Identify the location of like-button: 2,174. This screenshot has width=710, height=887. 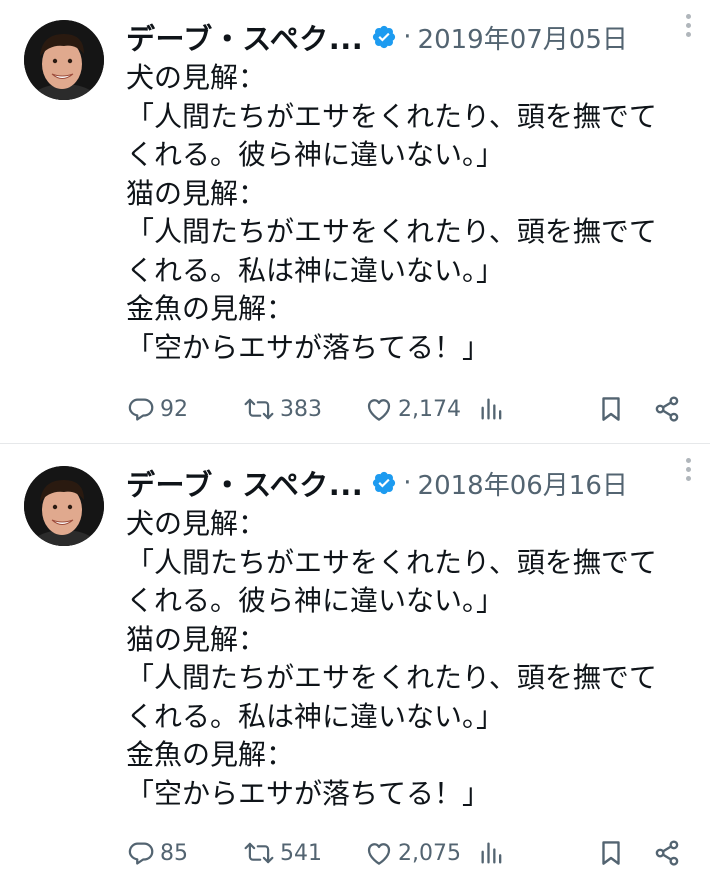
(412, 409).